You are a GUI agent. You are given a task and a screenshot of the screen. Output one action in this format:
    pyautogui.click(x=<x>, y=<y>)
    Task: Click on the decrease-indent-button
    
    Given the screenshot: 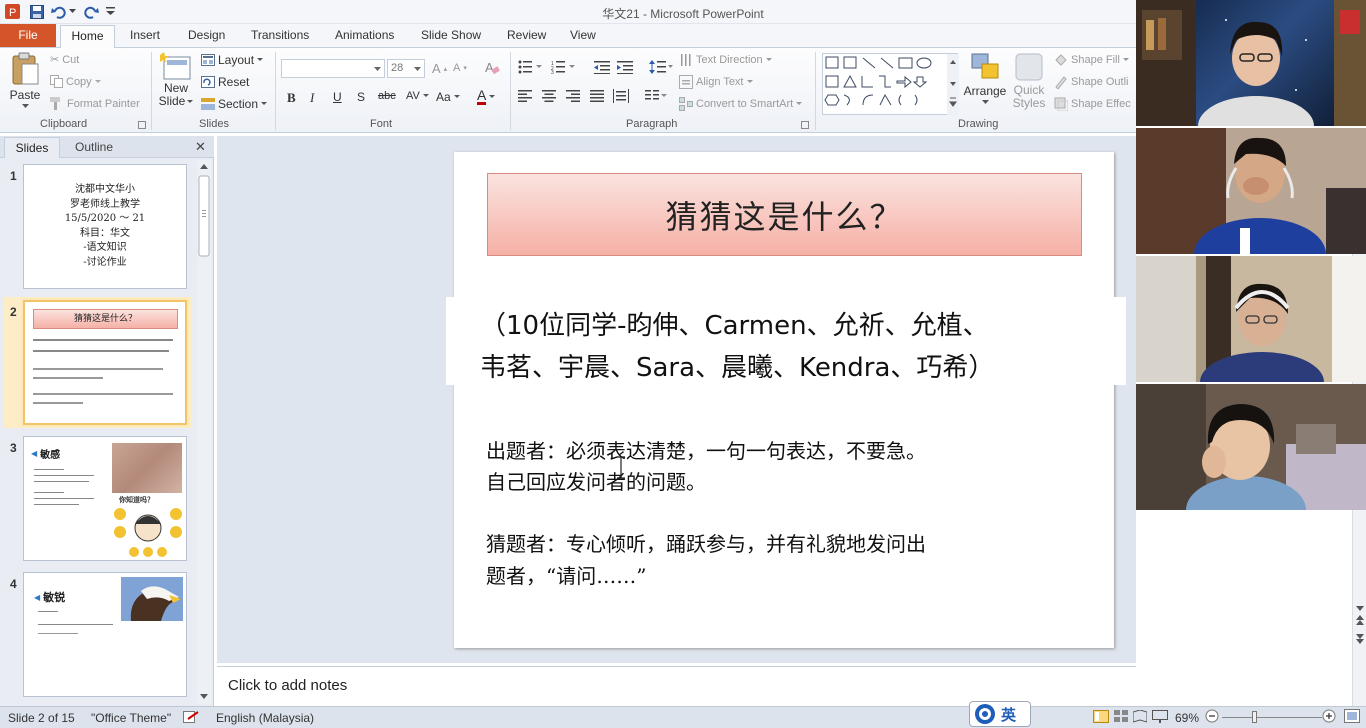 What is the action you would take?
    pyautogui.click(x=602, y=67)
    